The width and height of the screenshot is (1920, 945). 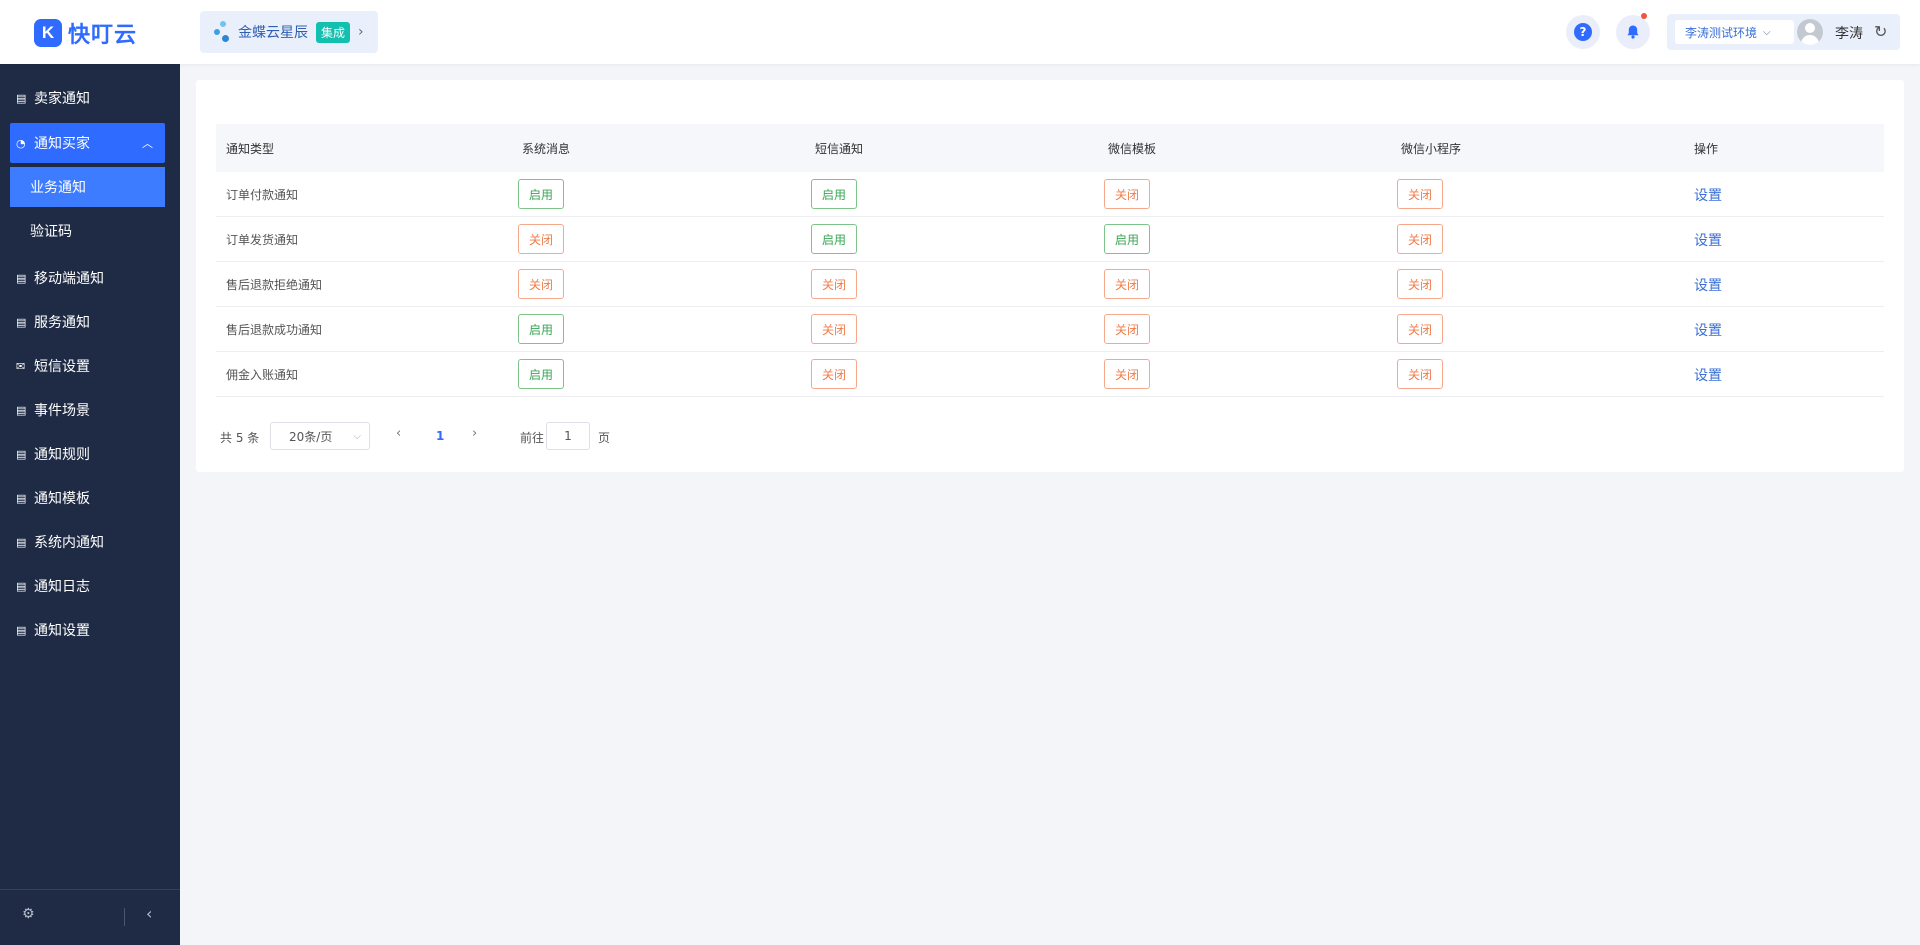 I want to click on column-header: 操作, so click(x=1706, y=149).